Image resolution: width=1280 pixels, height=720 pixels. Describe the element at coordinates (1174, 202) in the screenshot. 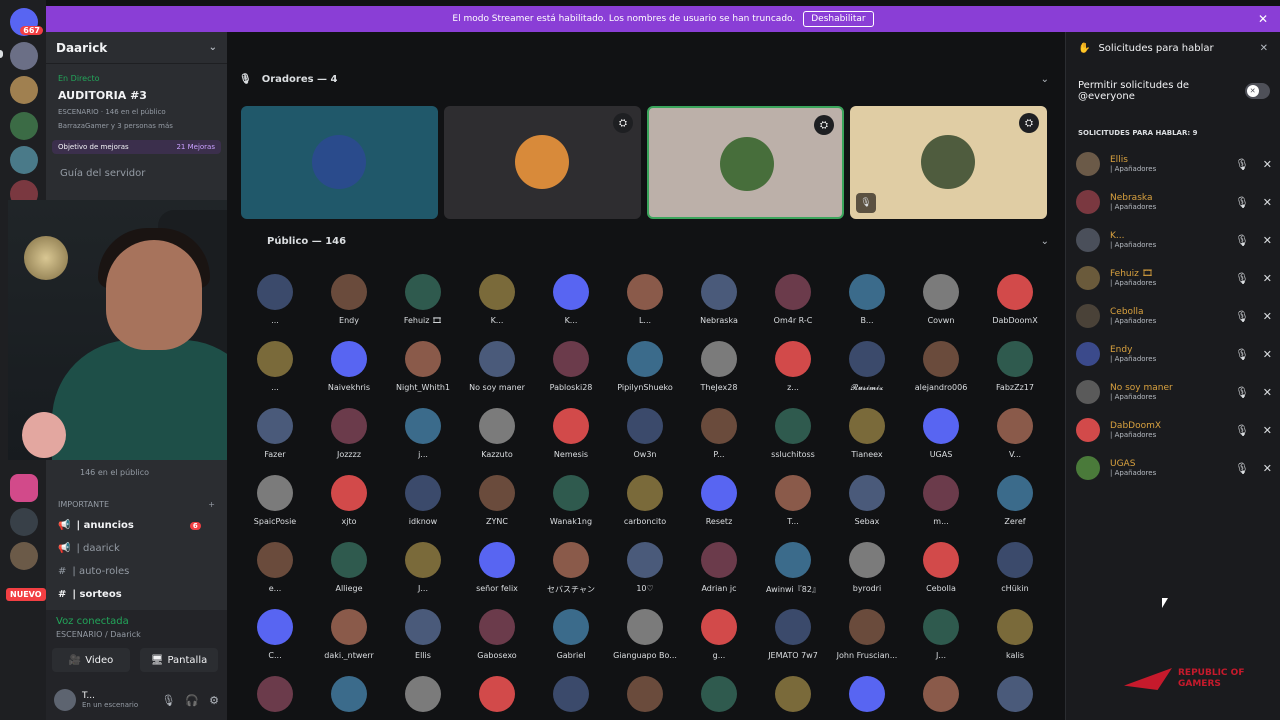

I see `speak-request-row: Nebraska | Apañadores 🎙 ✕` at that location.